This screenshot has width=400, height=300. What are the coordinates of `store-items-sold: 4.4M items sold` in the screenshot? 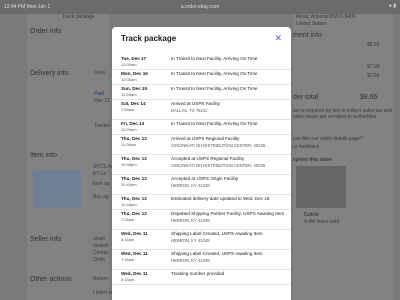 It's located at (322, 222).